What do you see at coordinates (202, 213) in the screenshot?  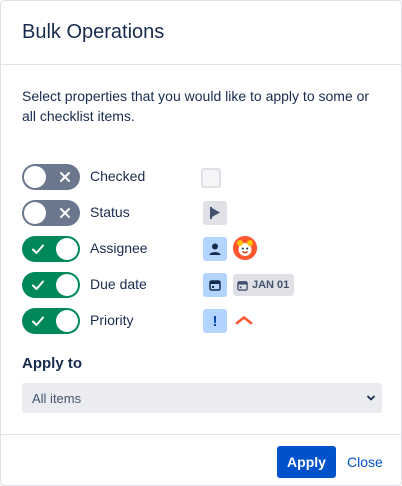 I see `property-row-status: Status` at bounding box center [202, 213].